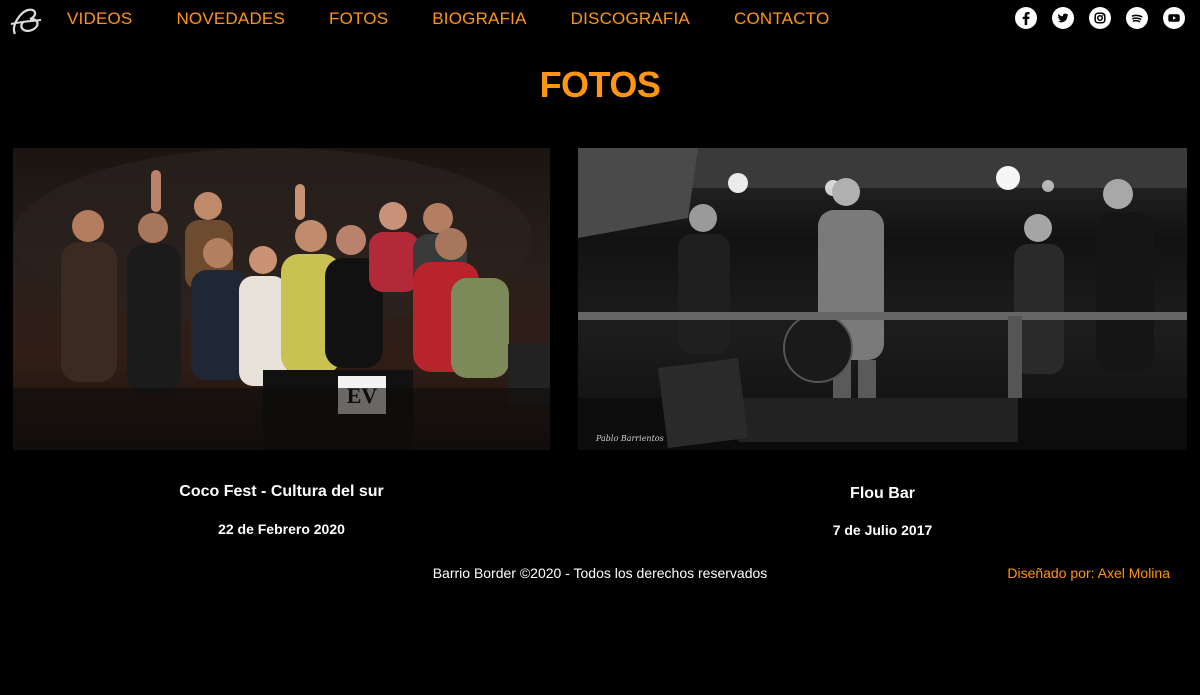  What do you see at coordinates (1137, 18) in the screenshot?
I see `spotify-icon` at bounding box center [1137, 18].